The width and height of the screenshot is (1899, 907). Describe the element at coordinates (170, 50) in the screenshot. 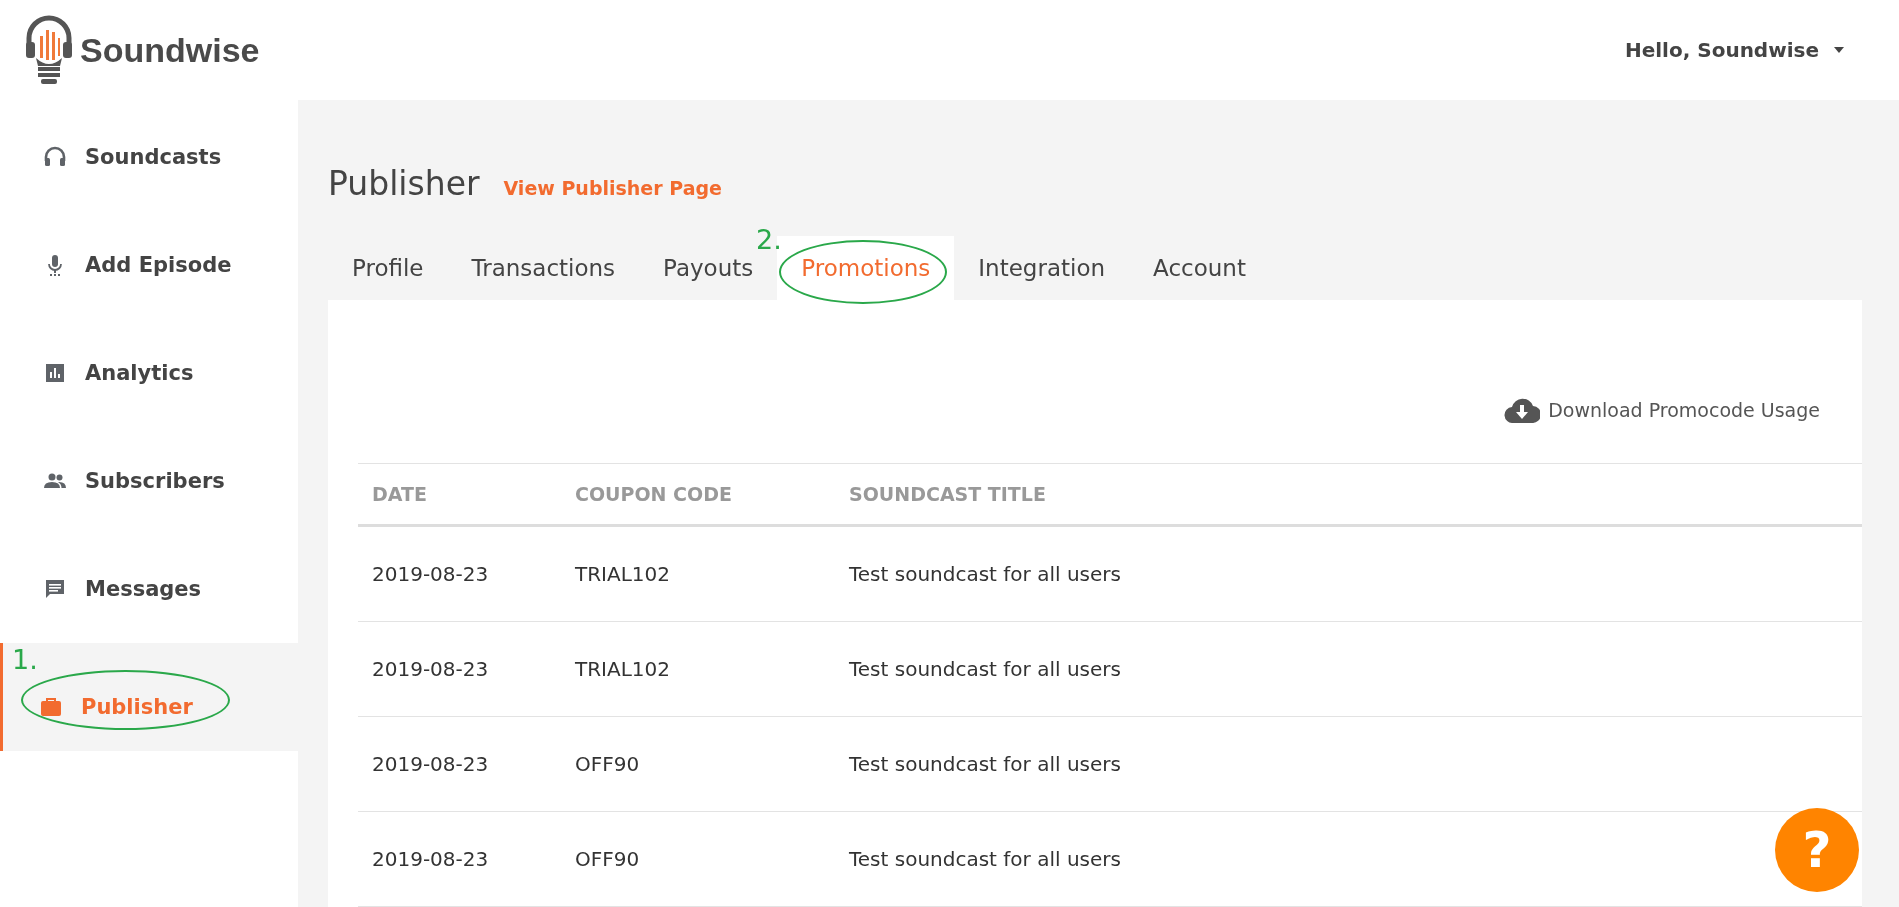

I see `logo-text: Soundwise` at that location.